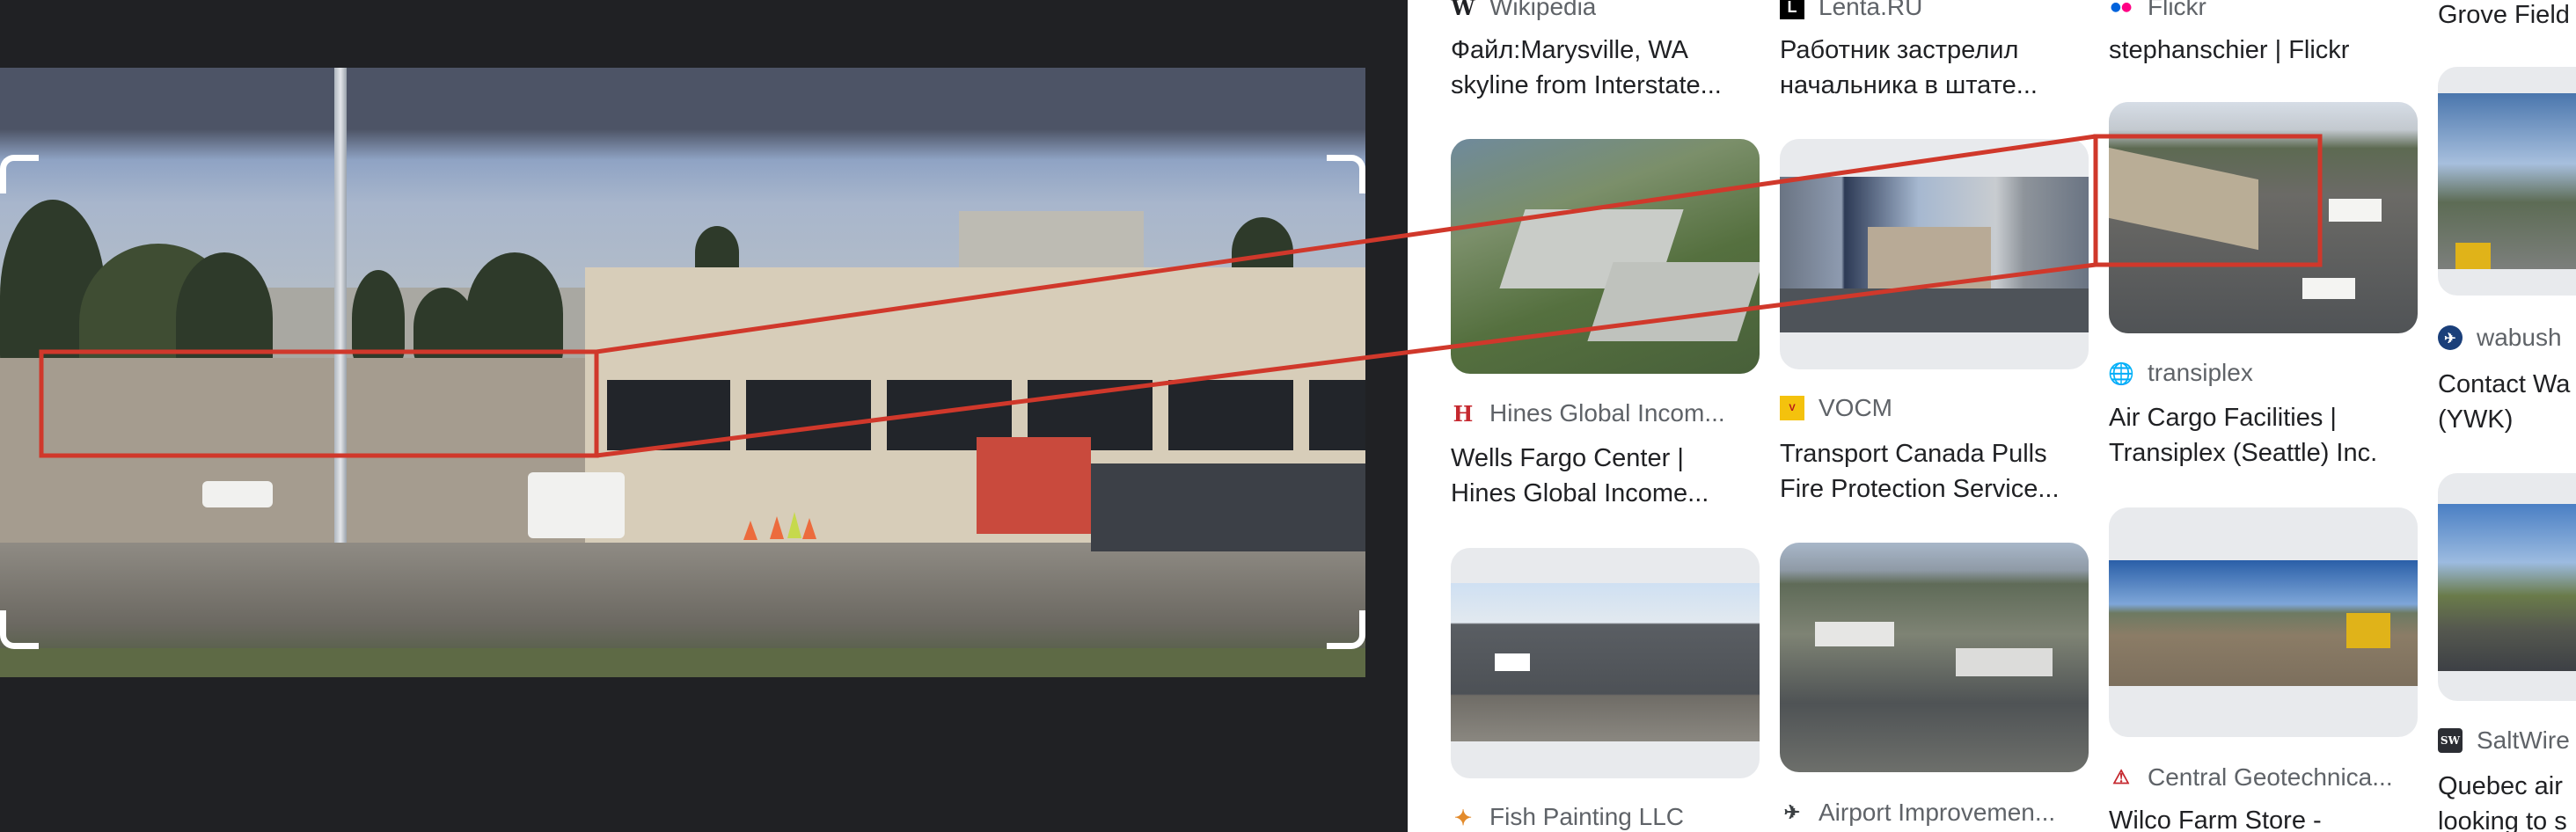 This screenshot has width=2576, height=832. I want to click on saltwire-icon: SW, so click(2450, 740).